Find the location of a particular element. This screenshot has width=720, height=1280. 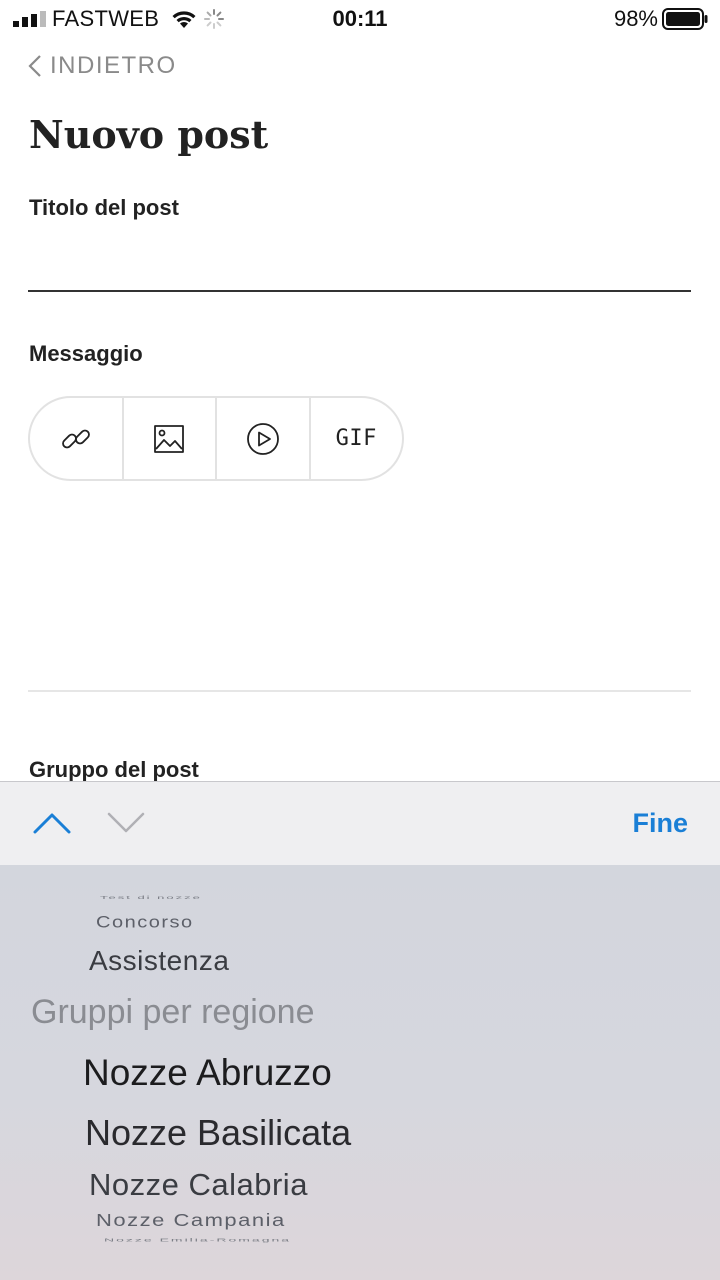

link-icon is located at coordinates (75, 438).